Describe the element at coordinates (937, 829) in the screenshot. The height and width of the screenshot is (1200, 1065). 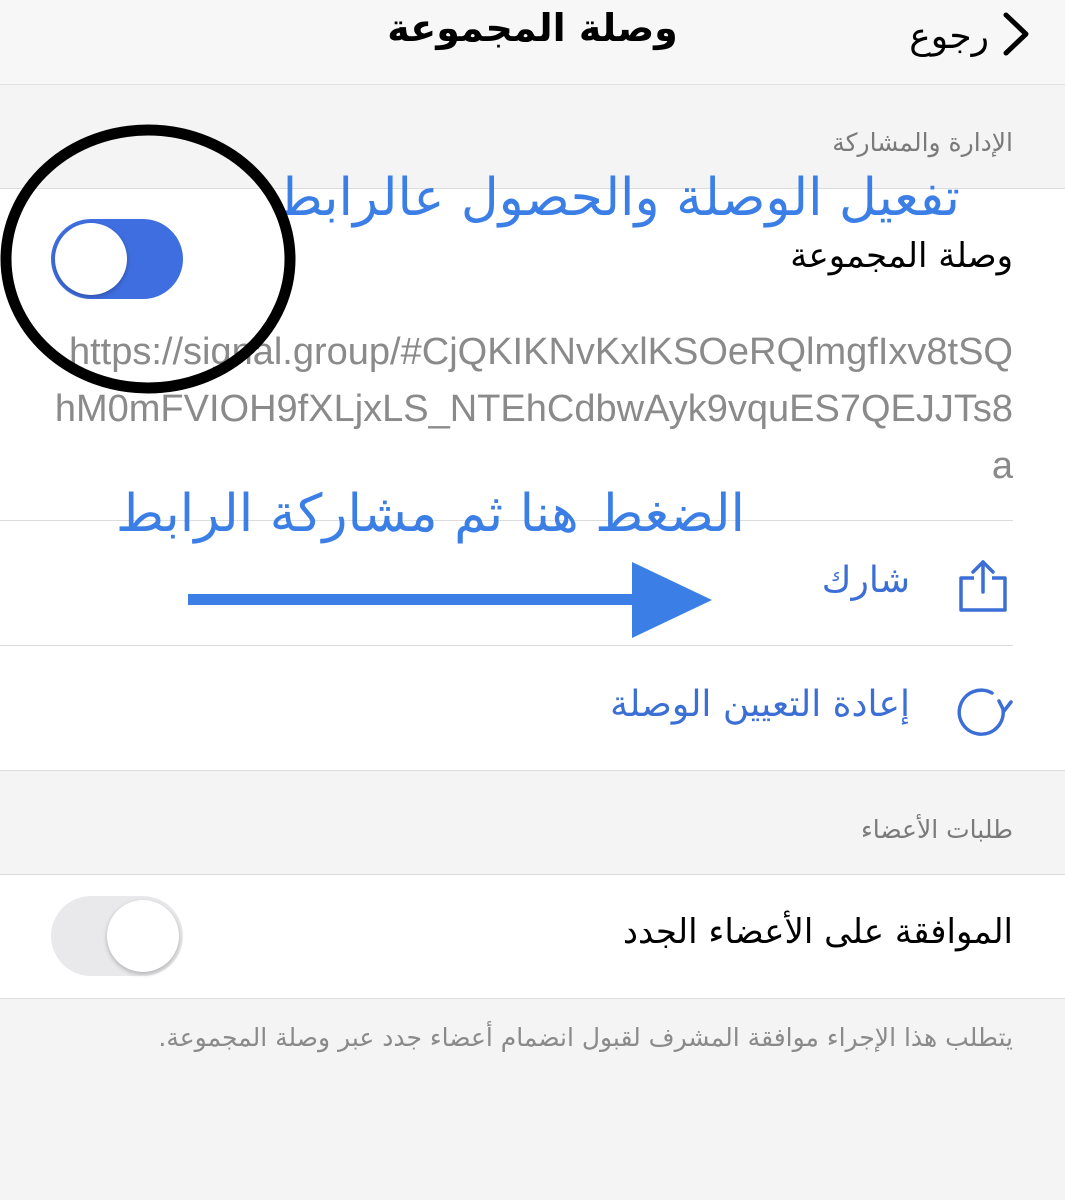
I see `section-header-member-requests: طلبات الأعضاء` at that location.